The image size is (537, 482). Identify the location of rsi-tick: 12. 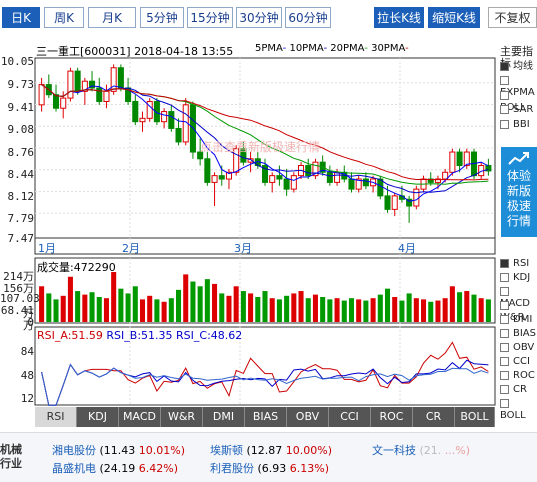
(27, 398).